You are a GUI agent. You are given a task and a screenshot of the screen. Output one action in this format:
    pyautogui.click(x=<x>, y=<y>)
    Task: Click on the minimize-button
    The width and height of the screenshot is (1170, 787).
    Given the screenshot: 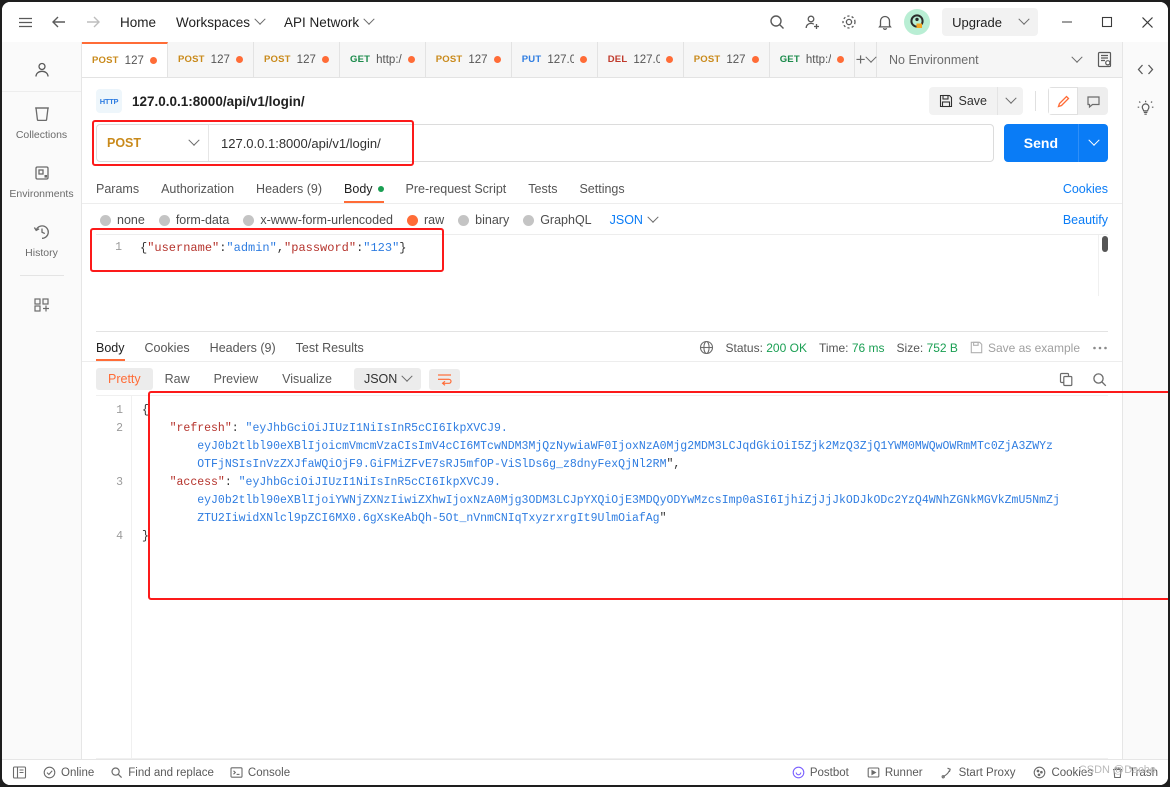 What is the action you would take?
    pyautogui.click(x=1067, y=22)
    